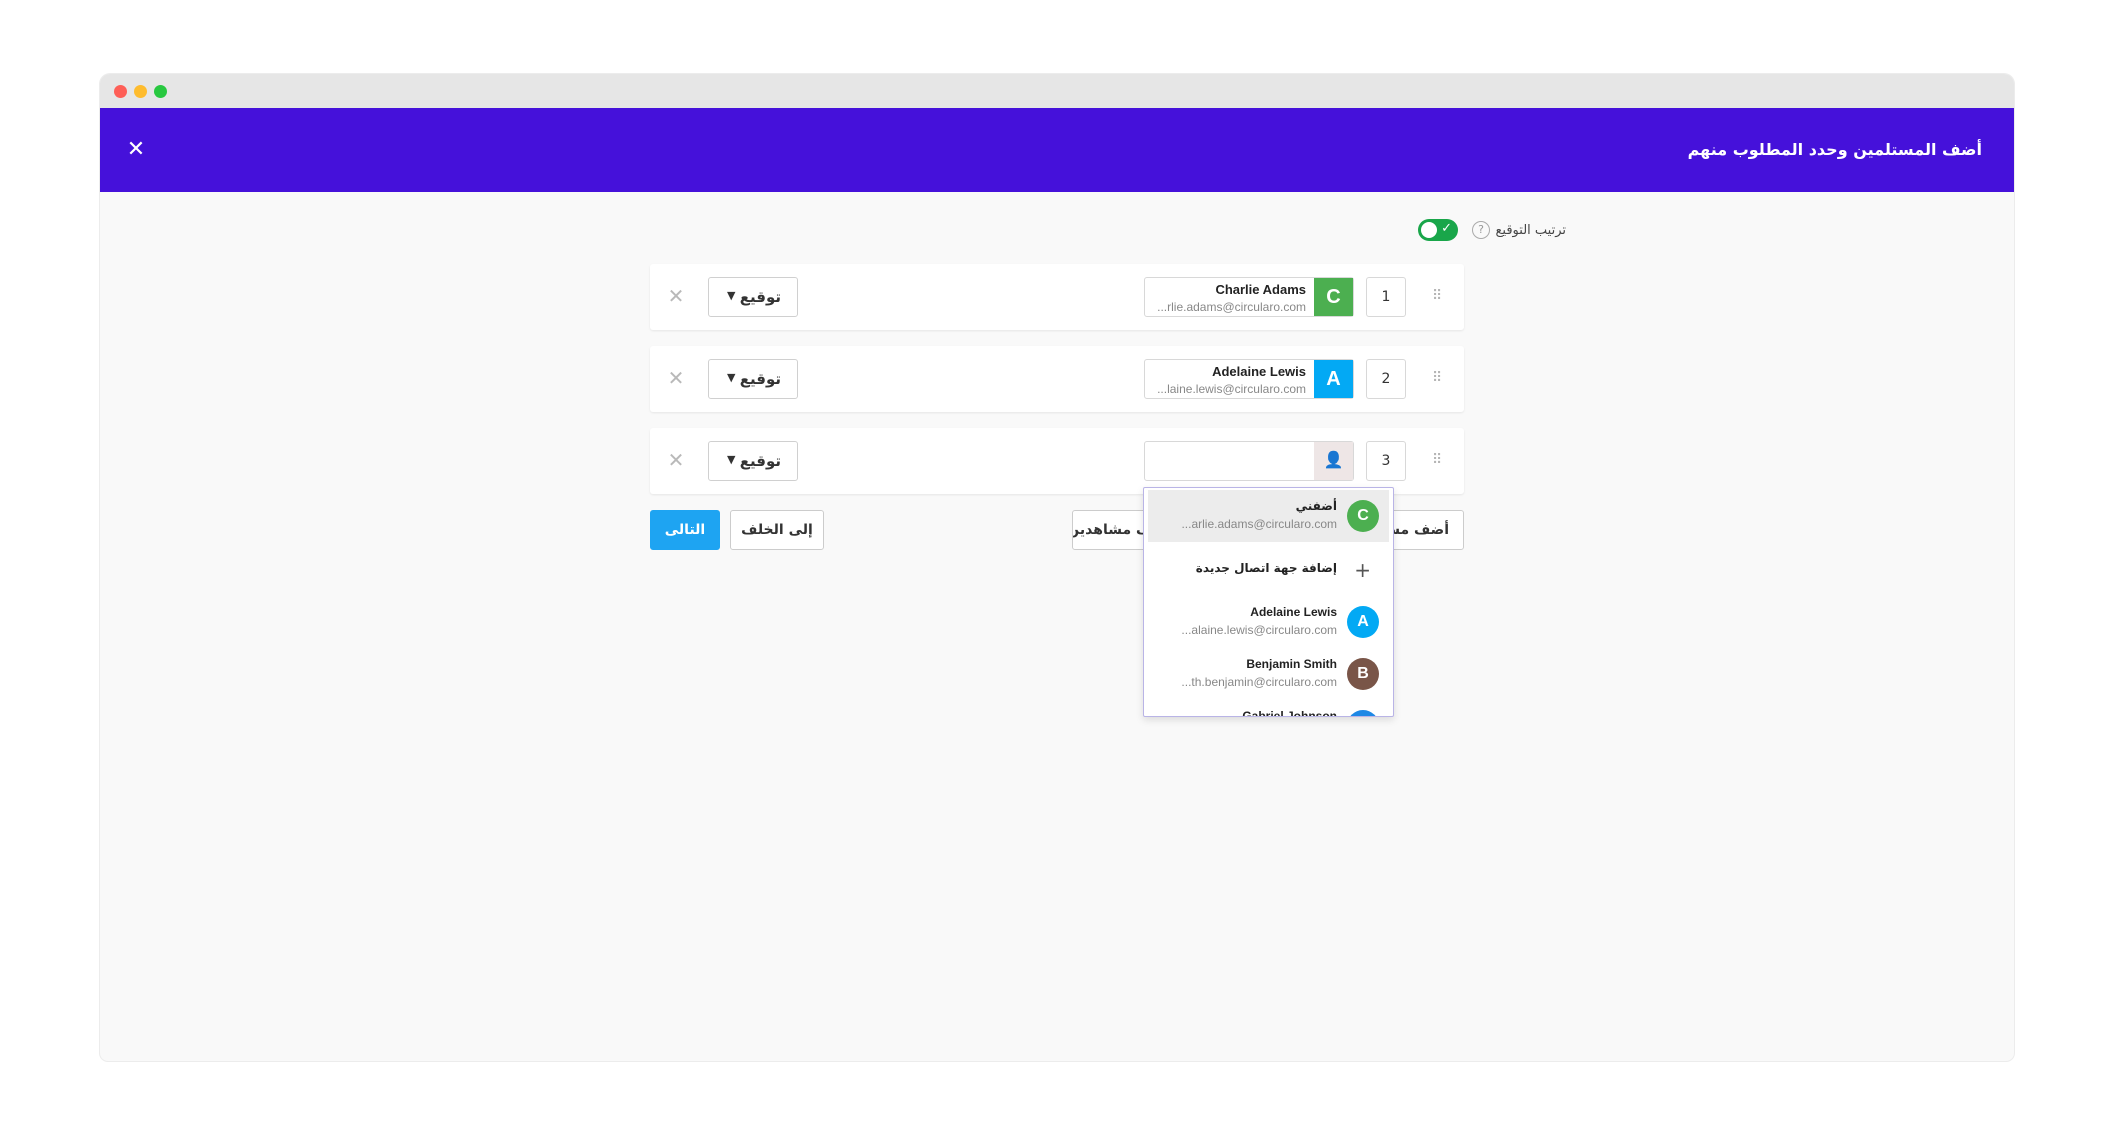 This screenshot has height=1133, width=2104. I want to click on avatar: G, so click(1363, 713).